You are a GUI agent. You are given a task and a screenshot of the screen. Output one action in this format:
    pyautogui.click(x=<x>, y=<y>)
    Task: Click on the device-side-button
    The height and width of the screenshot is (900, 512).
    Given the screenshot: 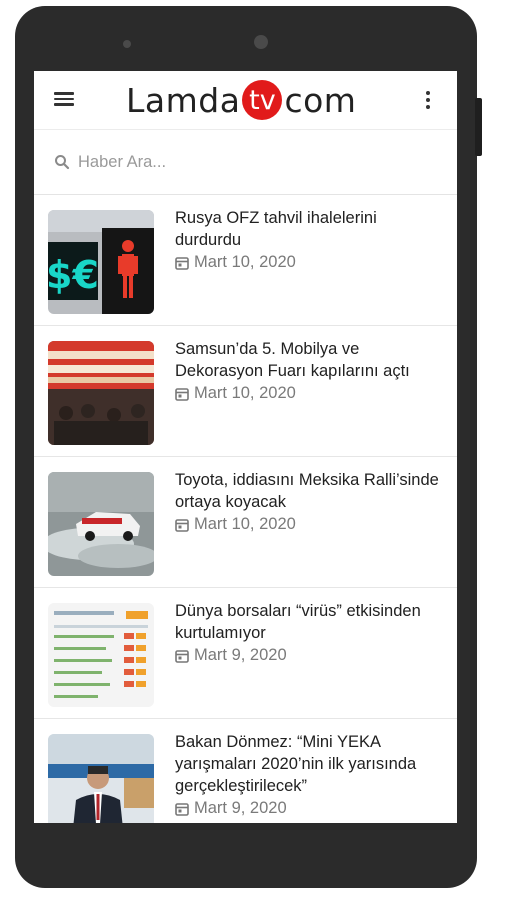 What is the action you would take?
    pyautogui.click(x=478, y=127)
    